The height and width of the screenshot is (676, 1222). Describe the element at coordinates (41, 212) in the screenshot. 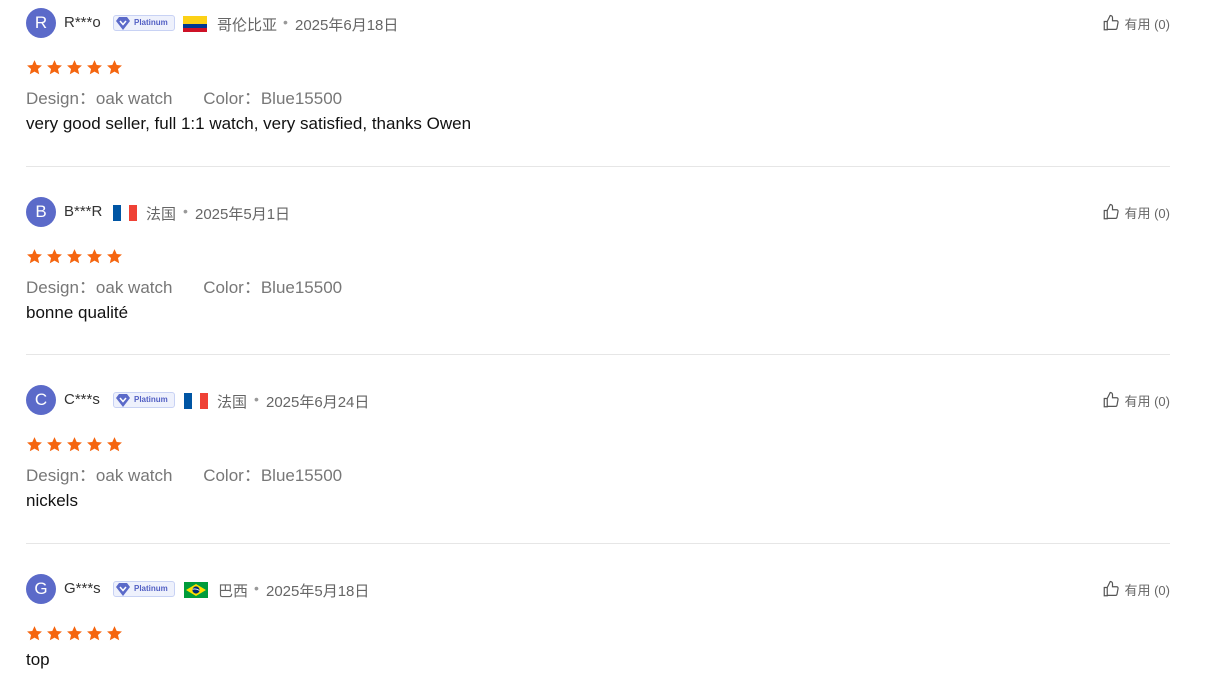

I see `avatar: B` at that location.